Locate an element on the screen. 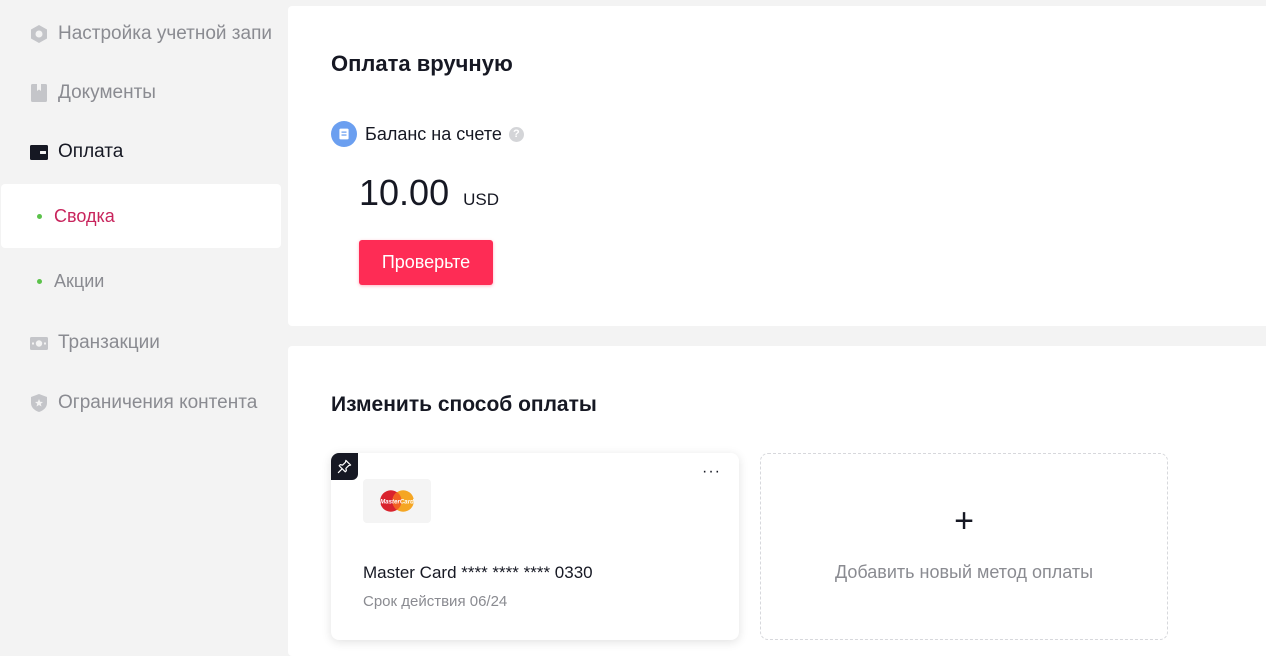 Image resolution: width=1266 pixels, height=656 pixels. document-icon is located at coordinates (39, 93).